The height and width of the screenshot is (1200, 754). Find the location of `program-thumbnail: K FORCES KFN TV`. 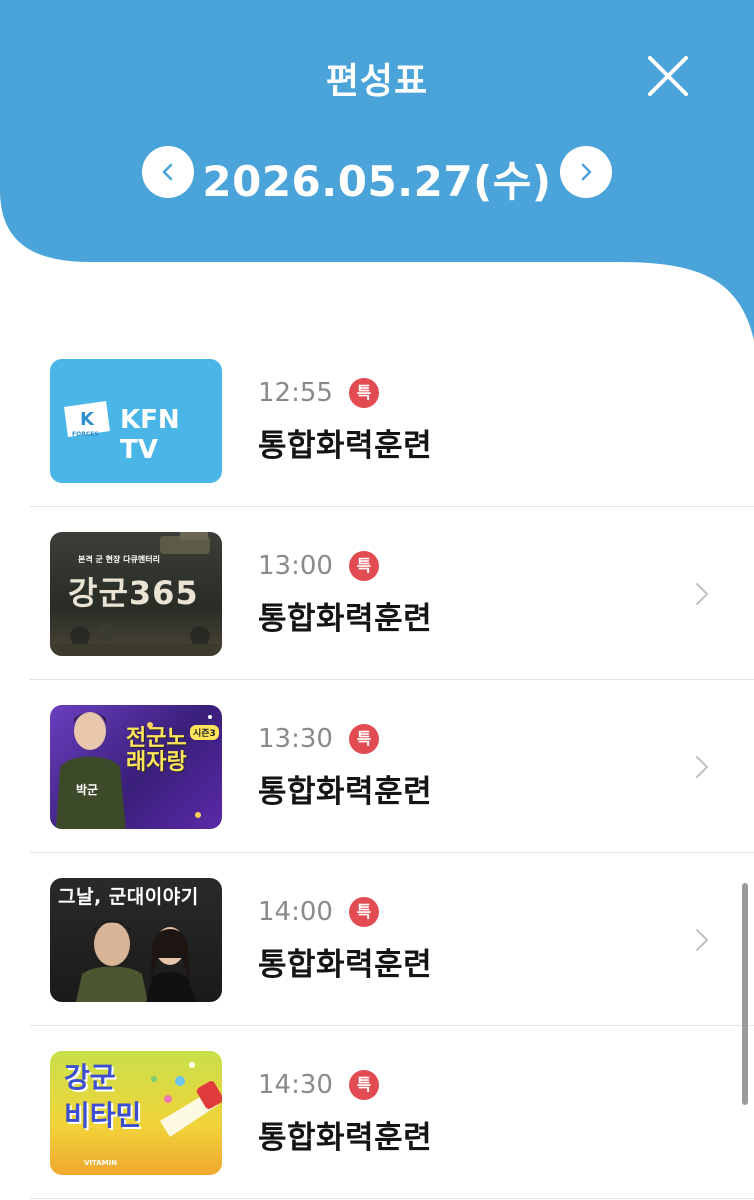

program-thumbnail: K FORCES KFN TV is located at coordinates (136, 421).